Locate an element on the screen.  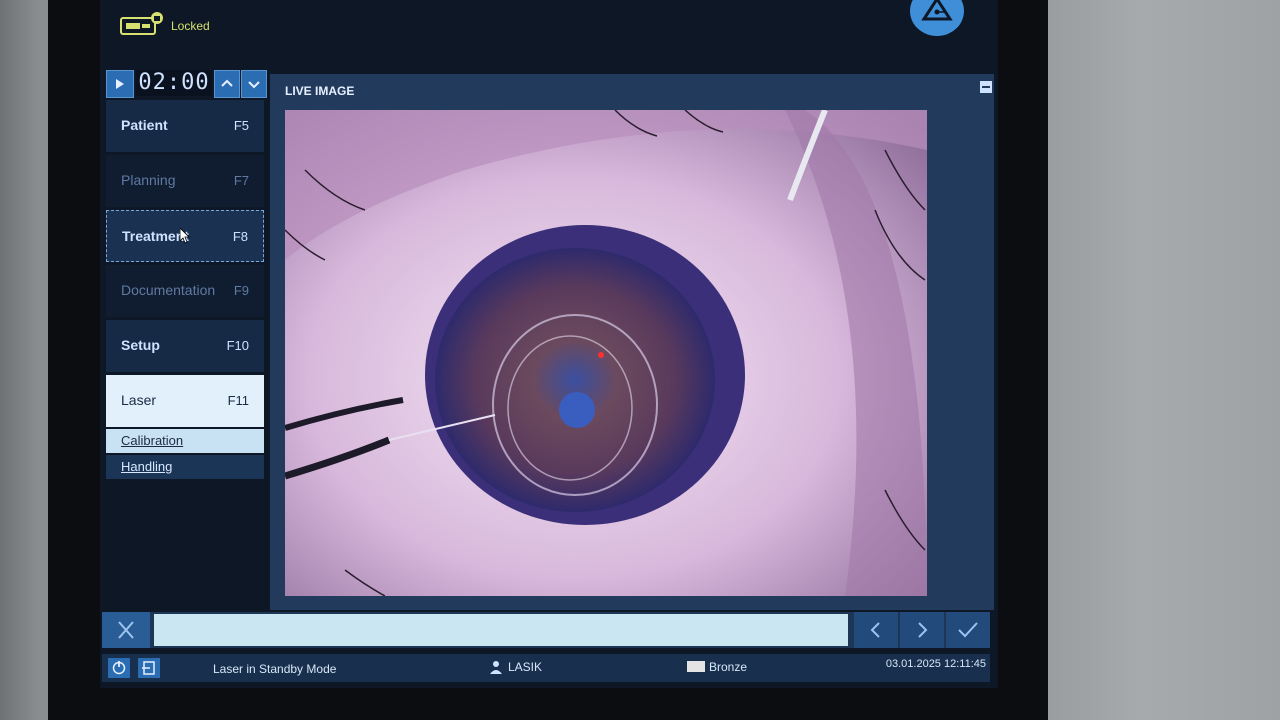
nav-item-laser: Laser F11 is located at coordinates (185, 401).